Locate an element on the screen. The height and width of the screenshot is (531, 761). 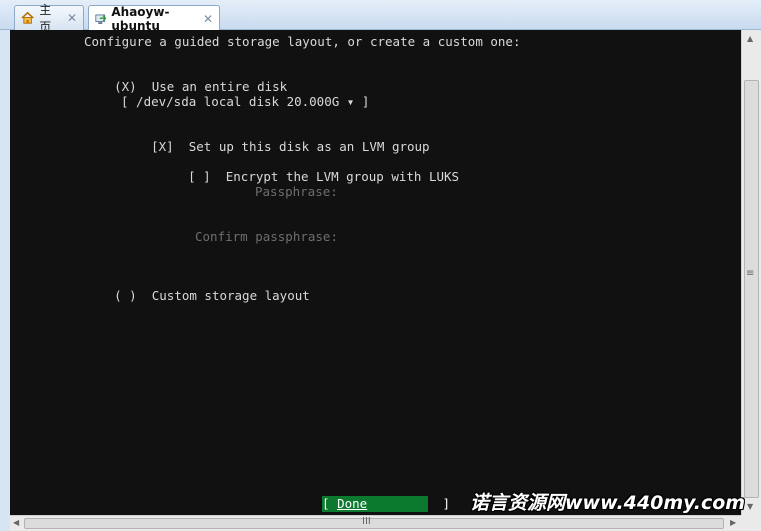
scroll-right-icon: ▶ is located at coordinates (733, 522).